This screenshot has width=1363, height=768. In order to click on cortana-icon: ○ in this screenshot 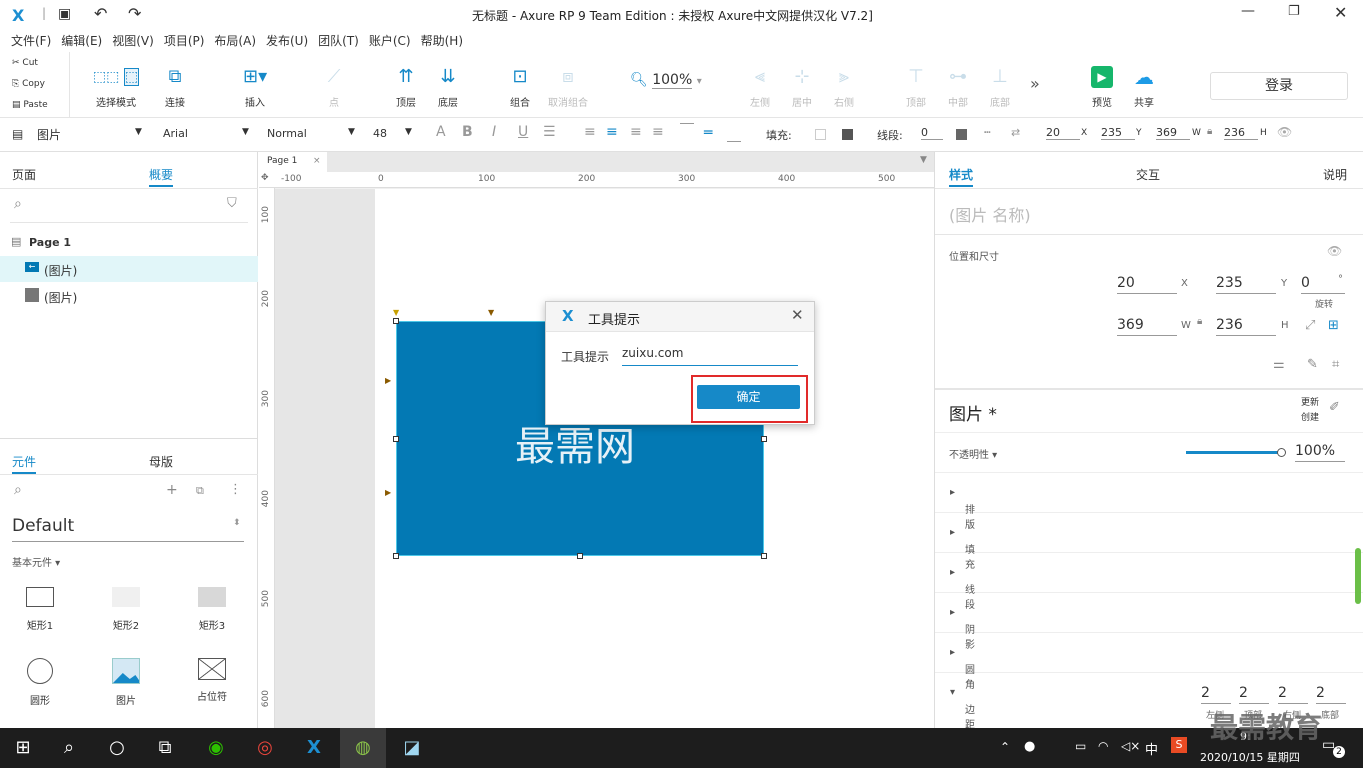, I will do `click(117, 748)`.